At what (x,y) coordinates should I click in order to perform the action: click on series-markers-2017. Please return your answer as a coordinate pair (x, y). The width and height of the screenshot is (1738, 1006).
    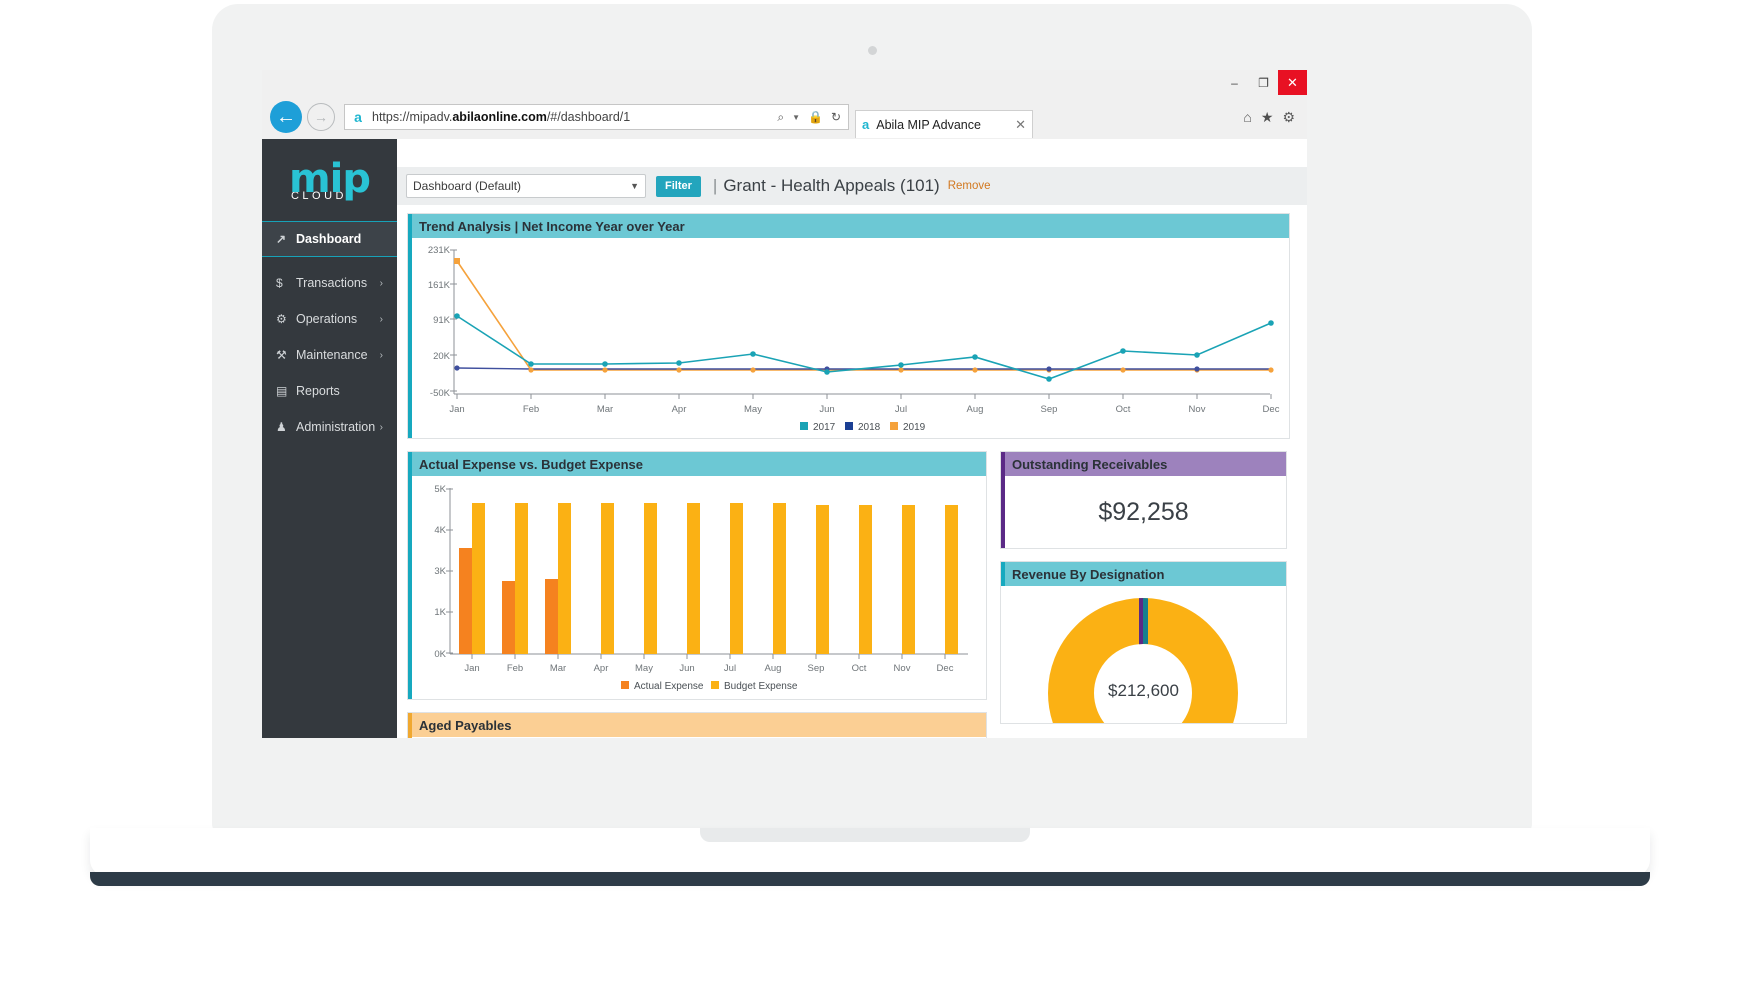
    Looking at the image, I should click on (864, 347).